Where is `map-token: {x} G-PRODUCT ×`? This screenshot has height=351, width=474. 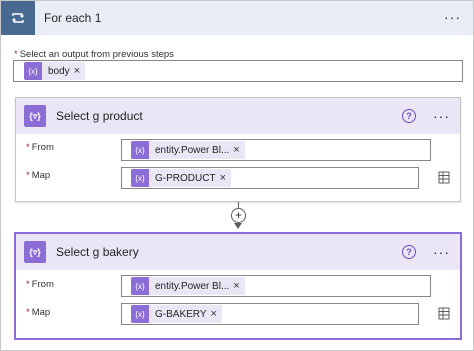
map-token: {x} G-PRODUCT × is located at coordinates (181, 178).